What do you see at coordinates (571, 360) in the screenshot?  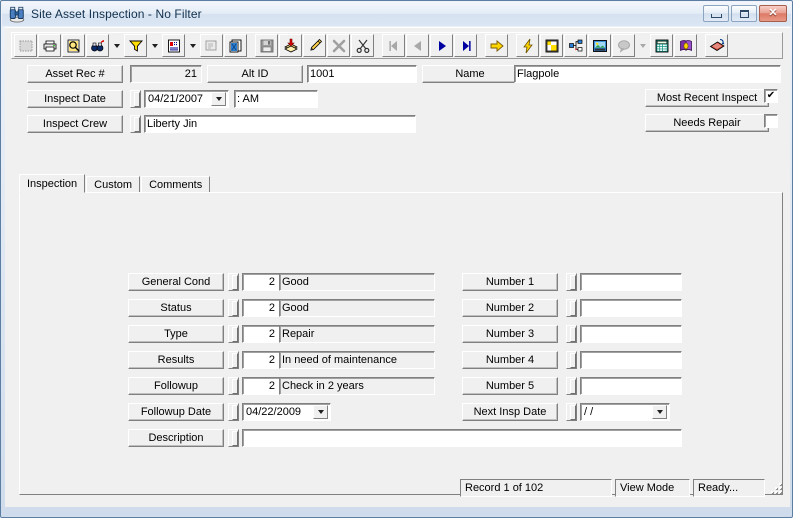 I see `number-4-spinner` at bounding box center [571, 360].